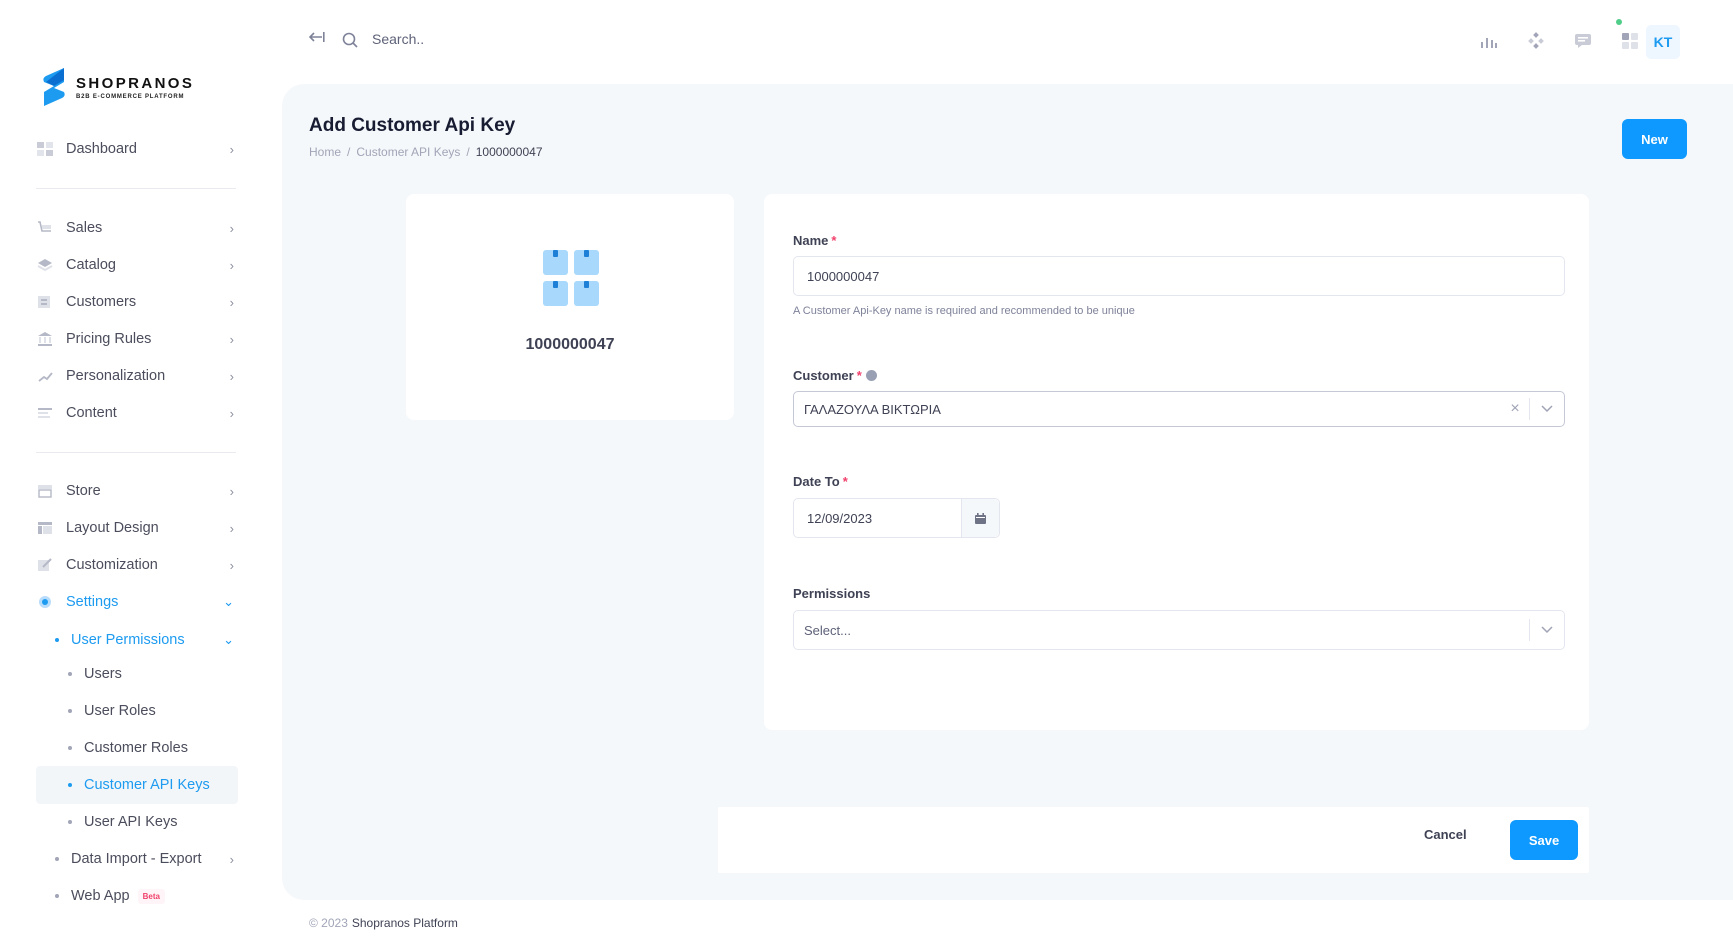 Image resolution: width=1733 pixels, height=940 pixels. What do you see at coordinates (151, 896) in the screenshot?
I see `beta-badge: Beta` at bounding box center [151, 896].